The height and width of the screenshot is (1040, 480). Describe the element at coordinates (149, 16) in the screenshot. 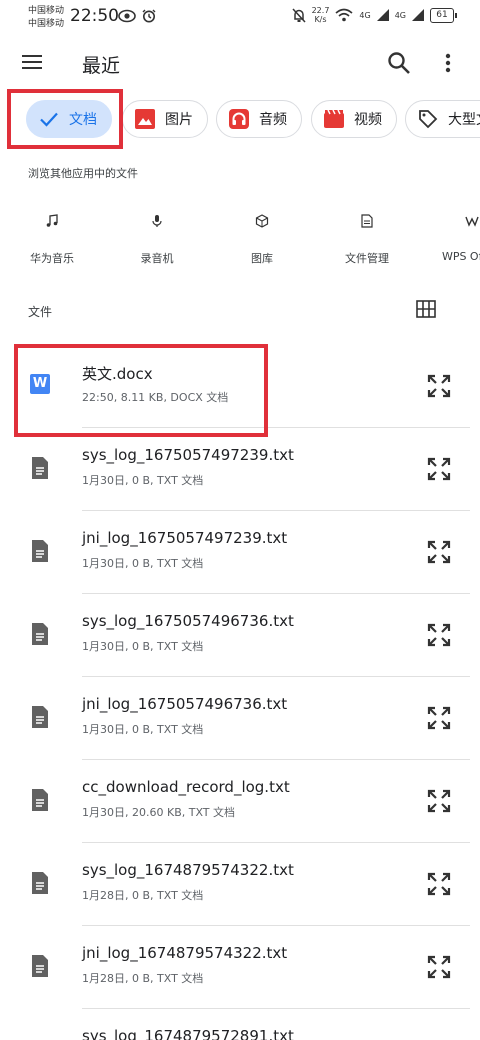

I see `alarm-icon` at that location.